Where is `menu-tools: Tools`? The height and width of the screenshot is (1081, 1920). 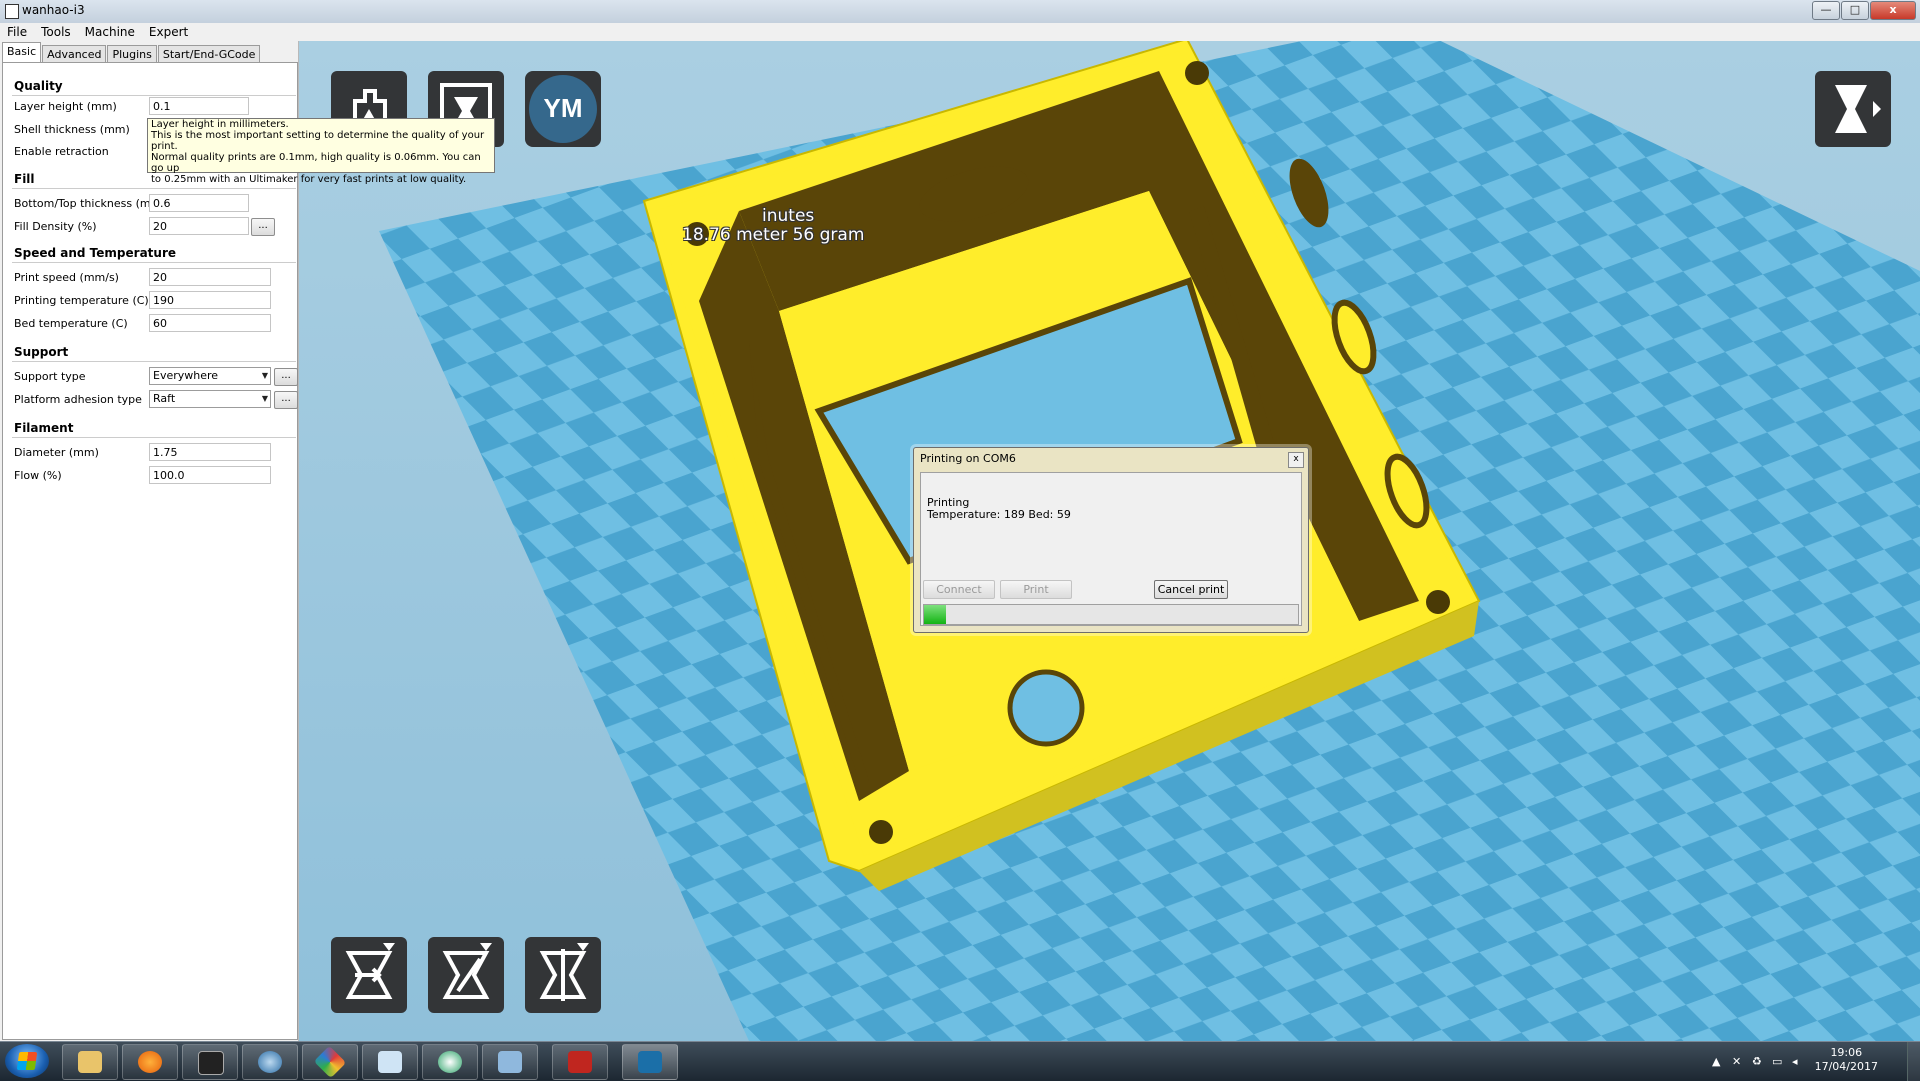 menu-tools: Tools is located at coordinates (56, 32).